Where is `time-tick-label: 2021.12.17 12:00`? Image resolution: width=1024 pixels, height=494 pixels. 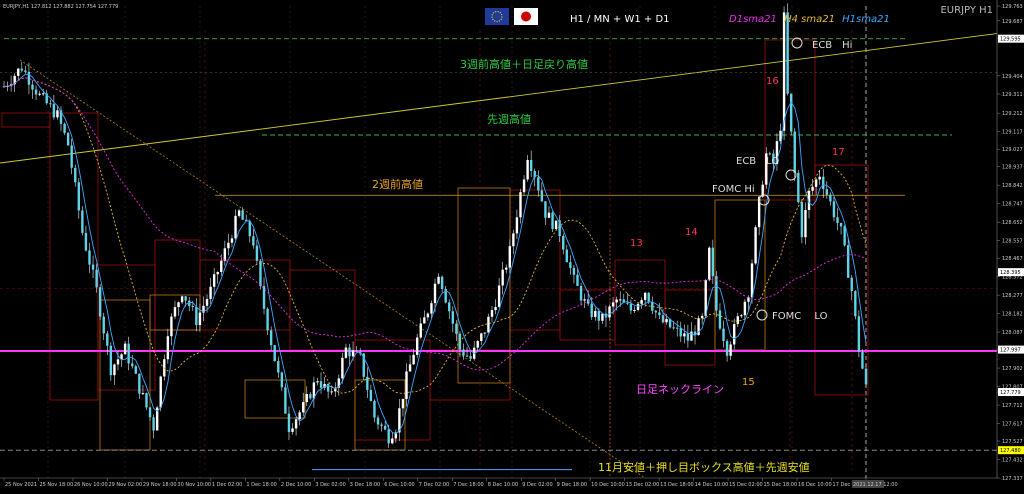 time-tick-label: 2021.12.17 12:00 is located at coordinates (875, 485).